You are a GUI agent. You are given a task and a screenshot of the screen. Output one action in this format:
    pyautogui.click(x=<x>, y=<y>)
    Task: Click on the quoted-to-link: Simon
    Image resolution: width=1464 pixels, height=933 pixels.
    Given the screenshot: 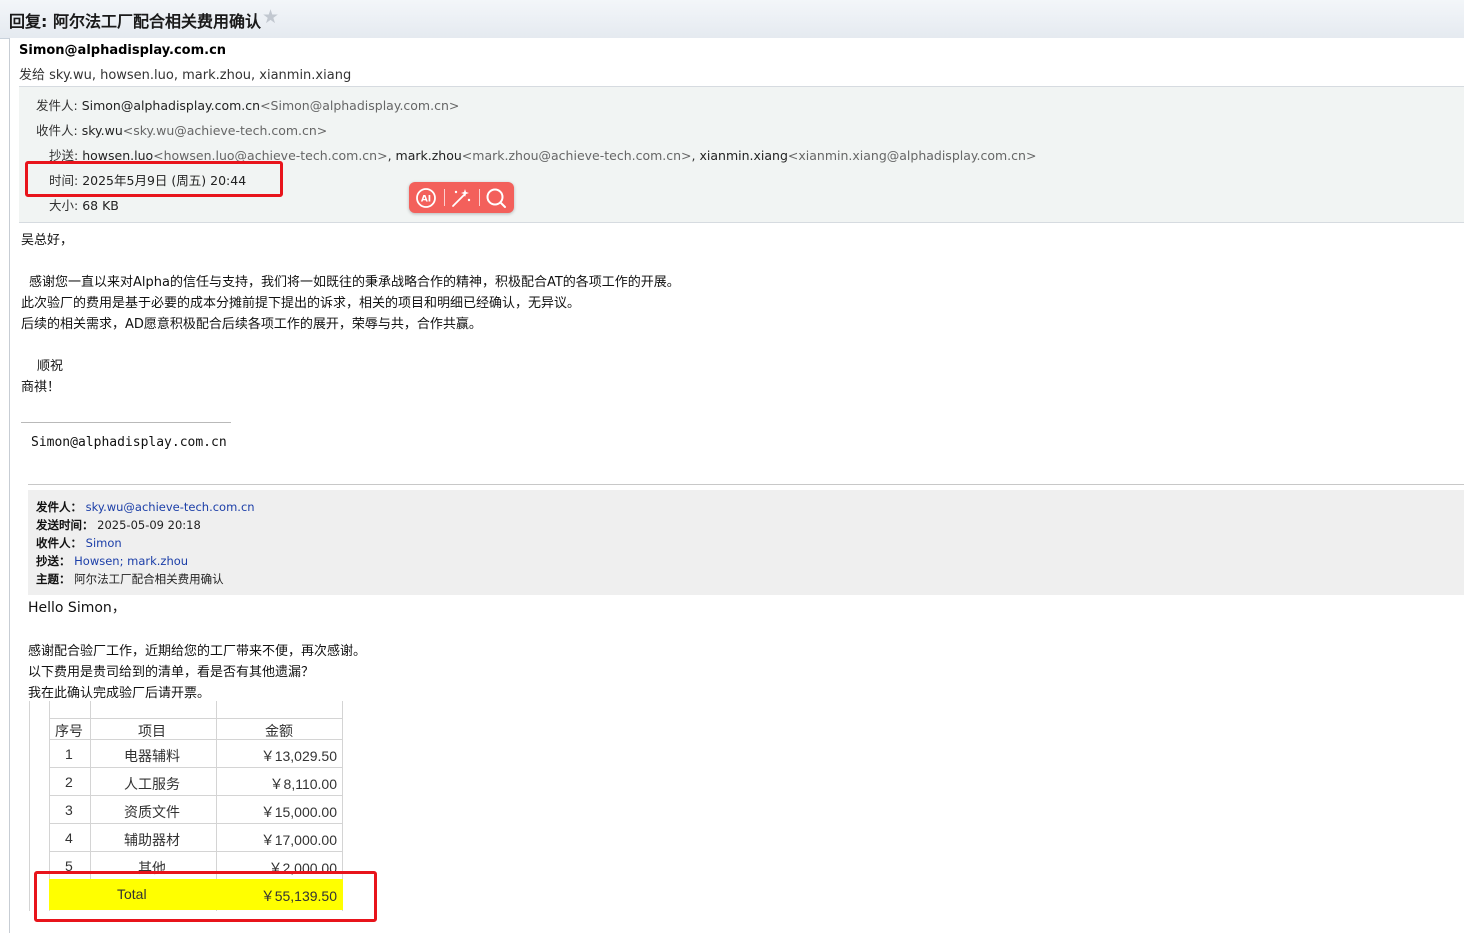 What is the action you would take?
    pyautogui.click(x=104, y=543)
    